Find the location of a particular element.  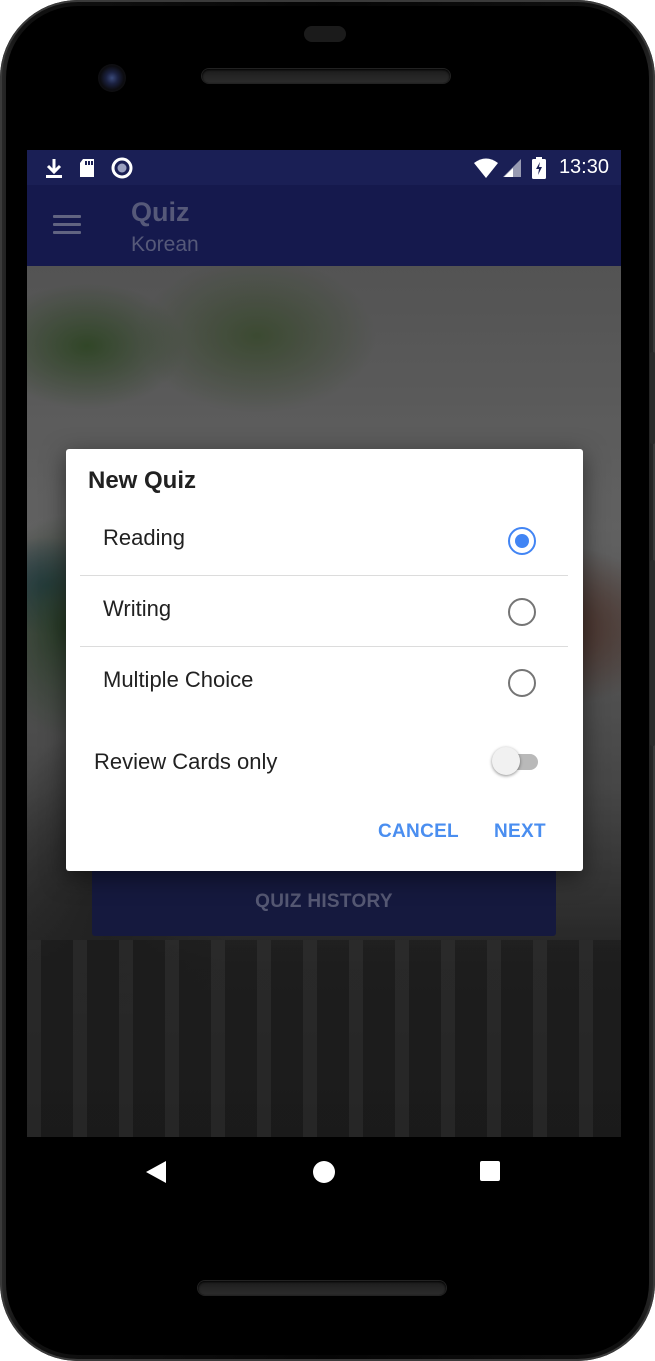

option-label: Multiple Choice is located at coordinates (178, 679).